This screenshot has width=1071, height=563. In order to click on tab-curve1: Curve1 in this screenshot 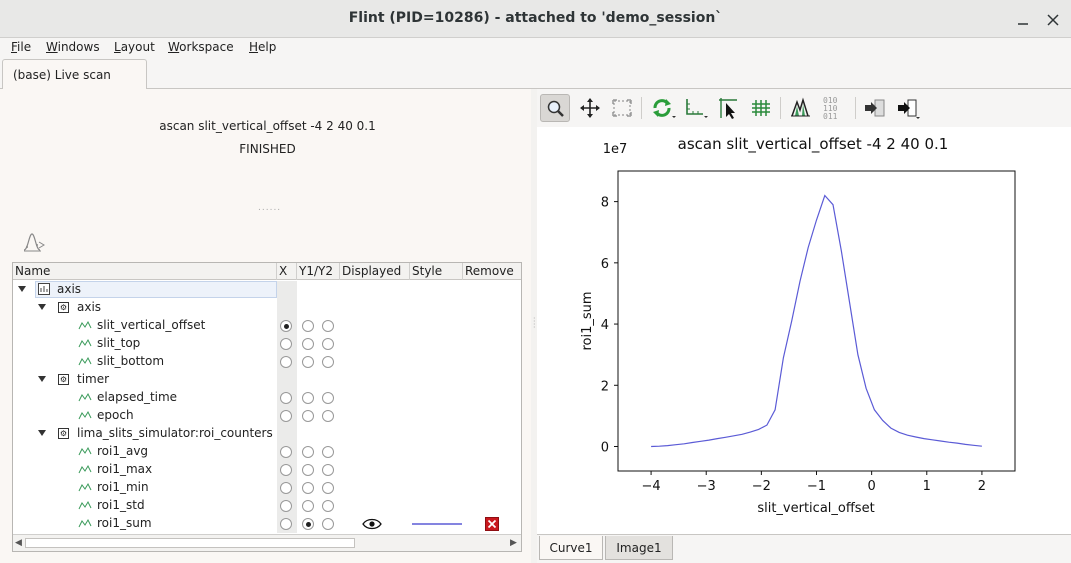, I will do `click(571, 548)`.